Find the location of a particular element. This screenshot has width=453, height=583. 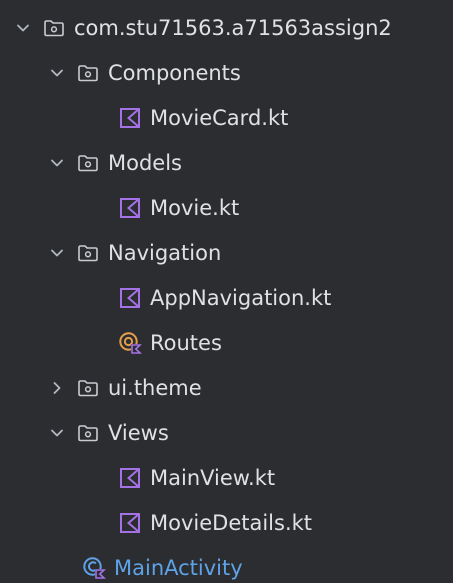

tree-file-routes: Routes is located at coordinates (226, 343).